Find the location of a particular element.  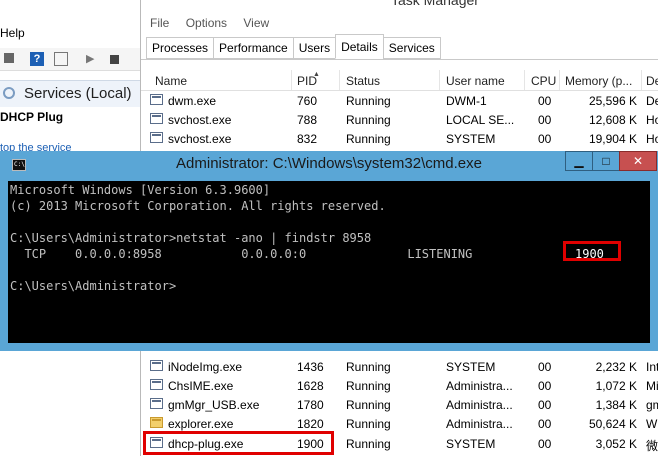

services-menu-help: Help is located at coordinates (12, 33).